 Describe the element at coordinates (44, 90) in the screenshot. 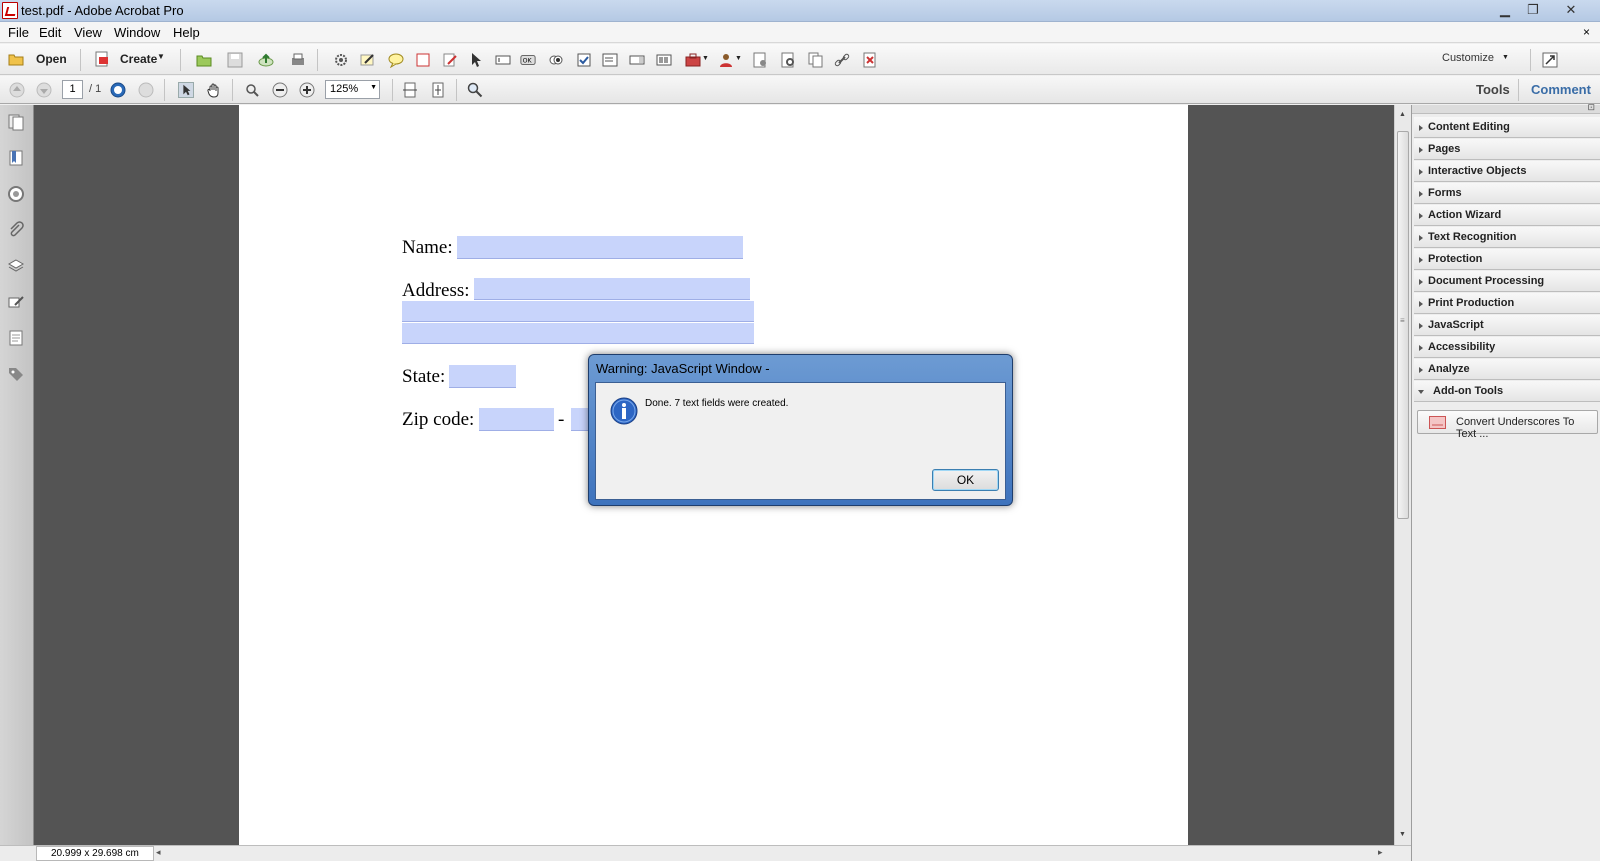

I see `next-page-icon` at that location.